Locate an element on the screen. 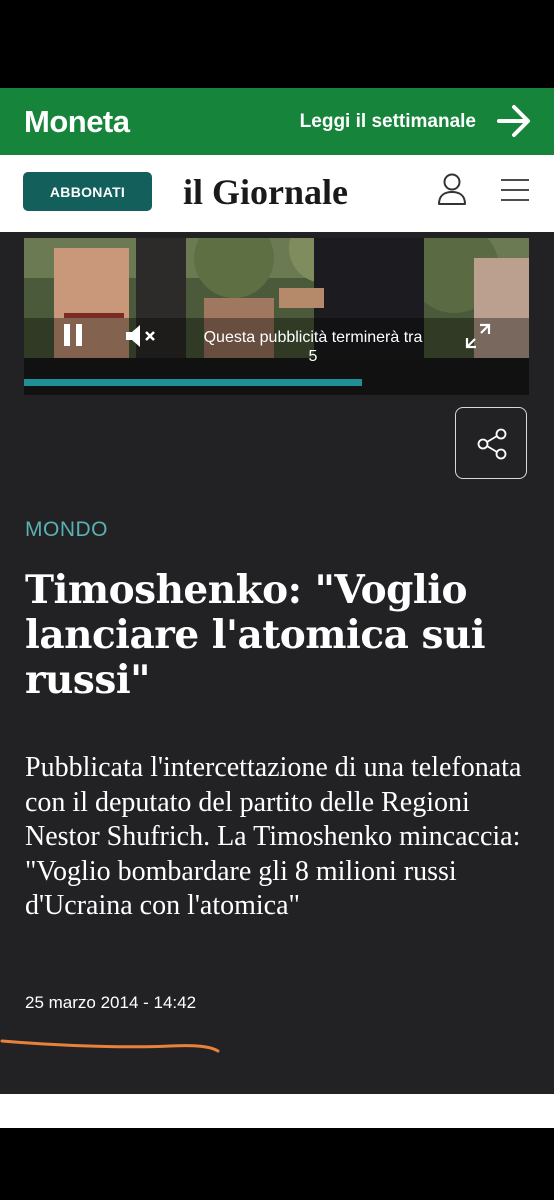  moneta-promo-bar: Moneta Leggi il settimanale is located at coordinates (277, 121).